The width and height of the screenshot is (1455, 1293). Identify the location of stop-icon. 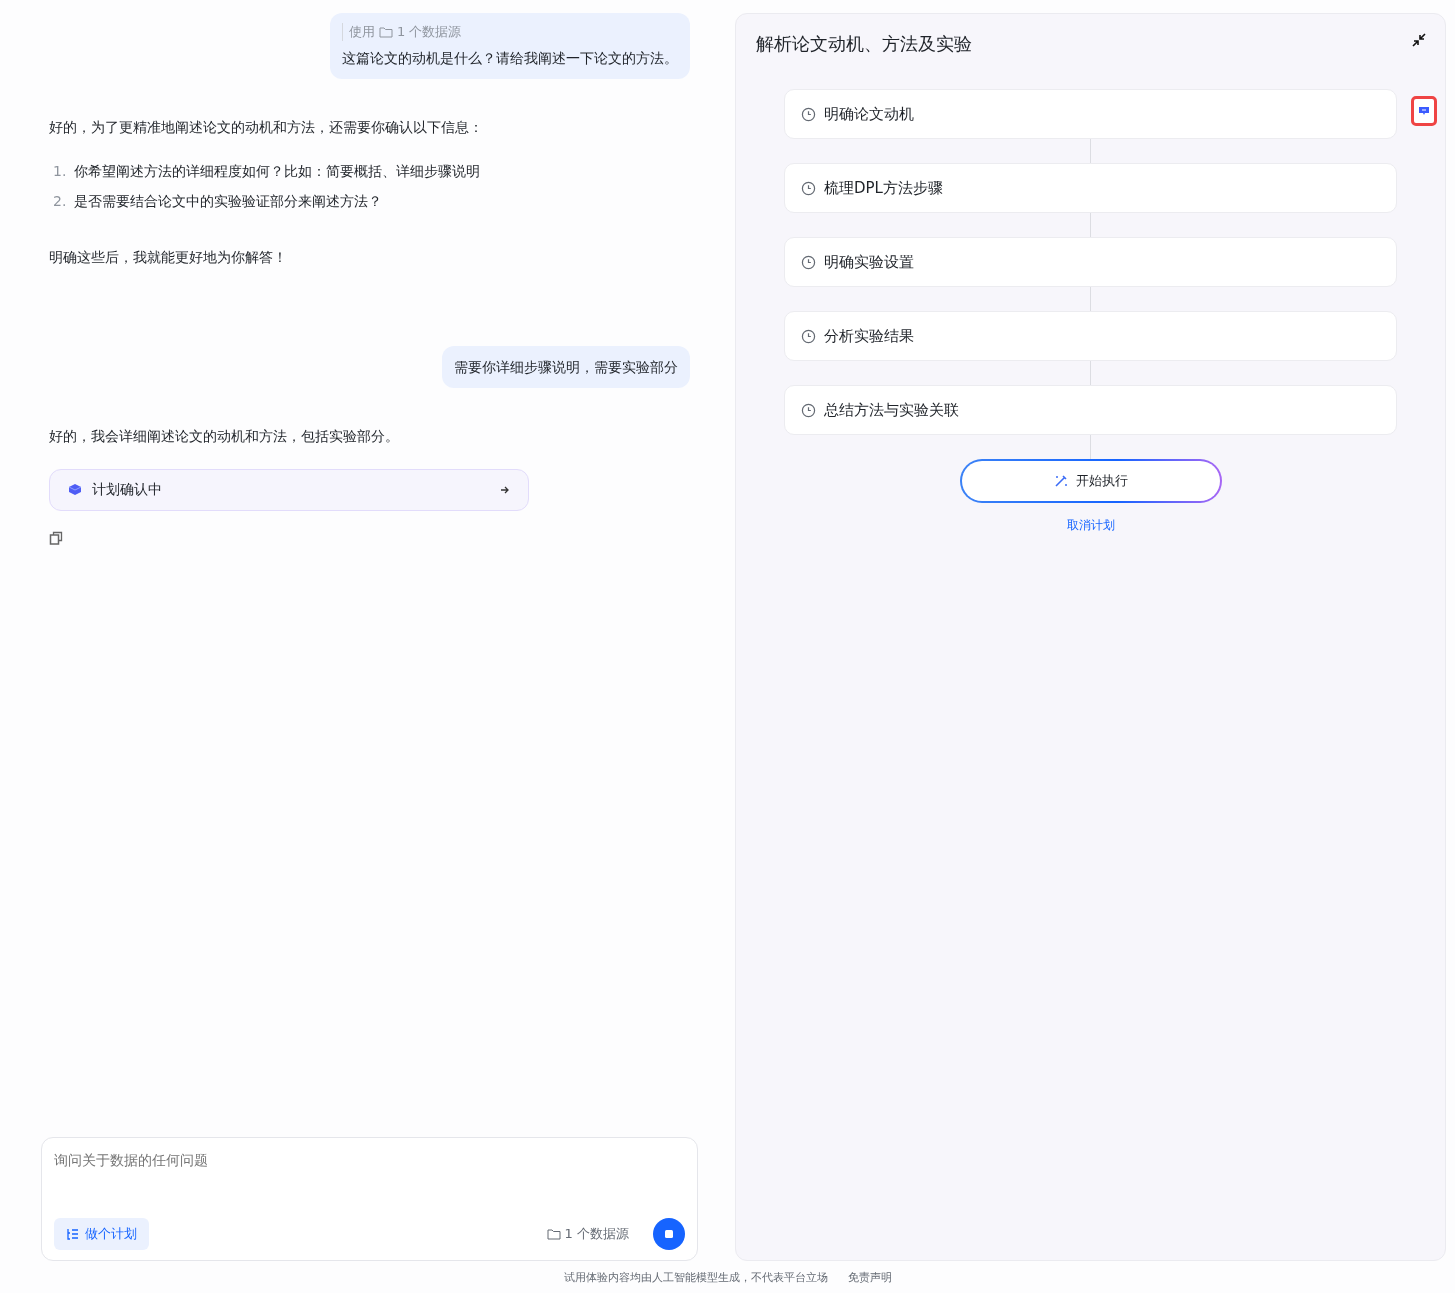
(669, 1234).